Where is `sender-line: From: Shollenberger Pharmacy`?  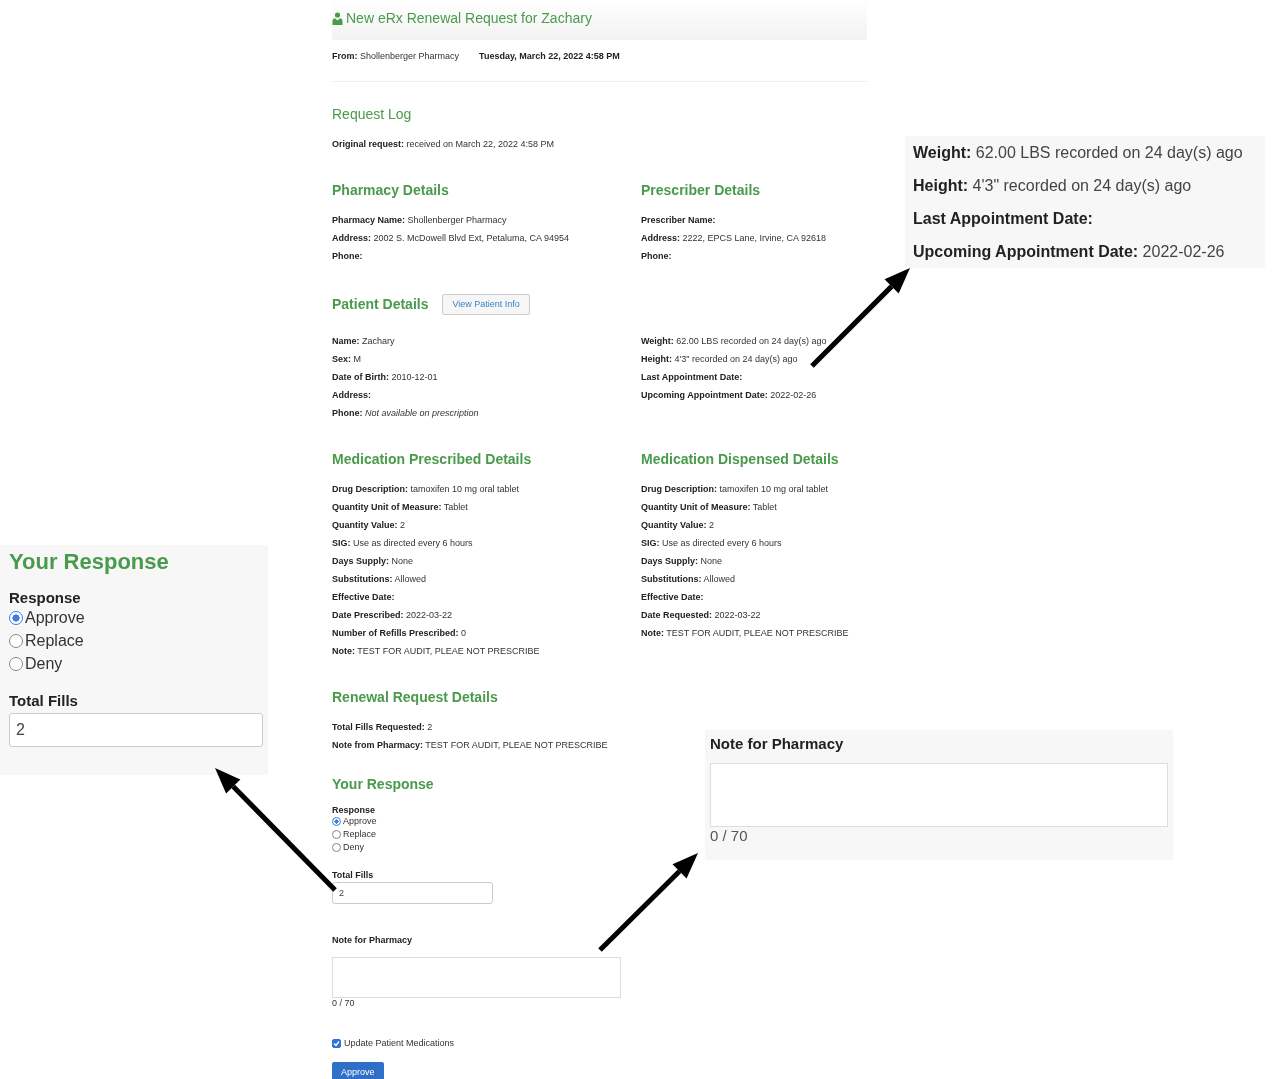 sender-line: From: Shollenberger Pharmacy is located at coordinates (396, 56).